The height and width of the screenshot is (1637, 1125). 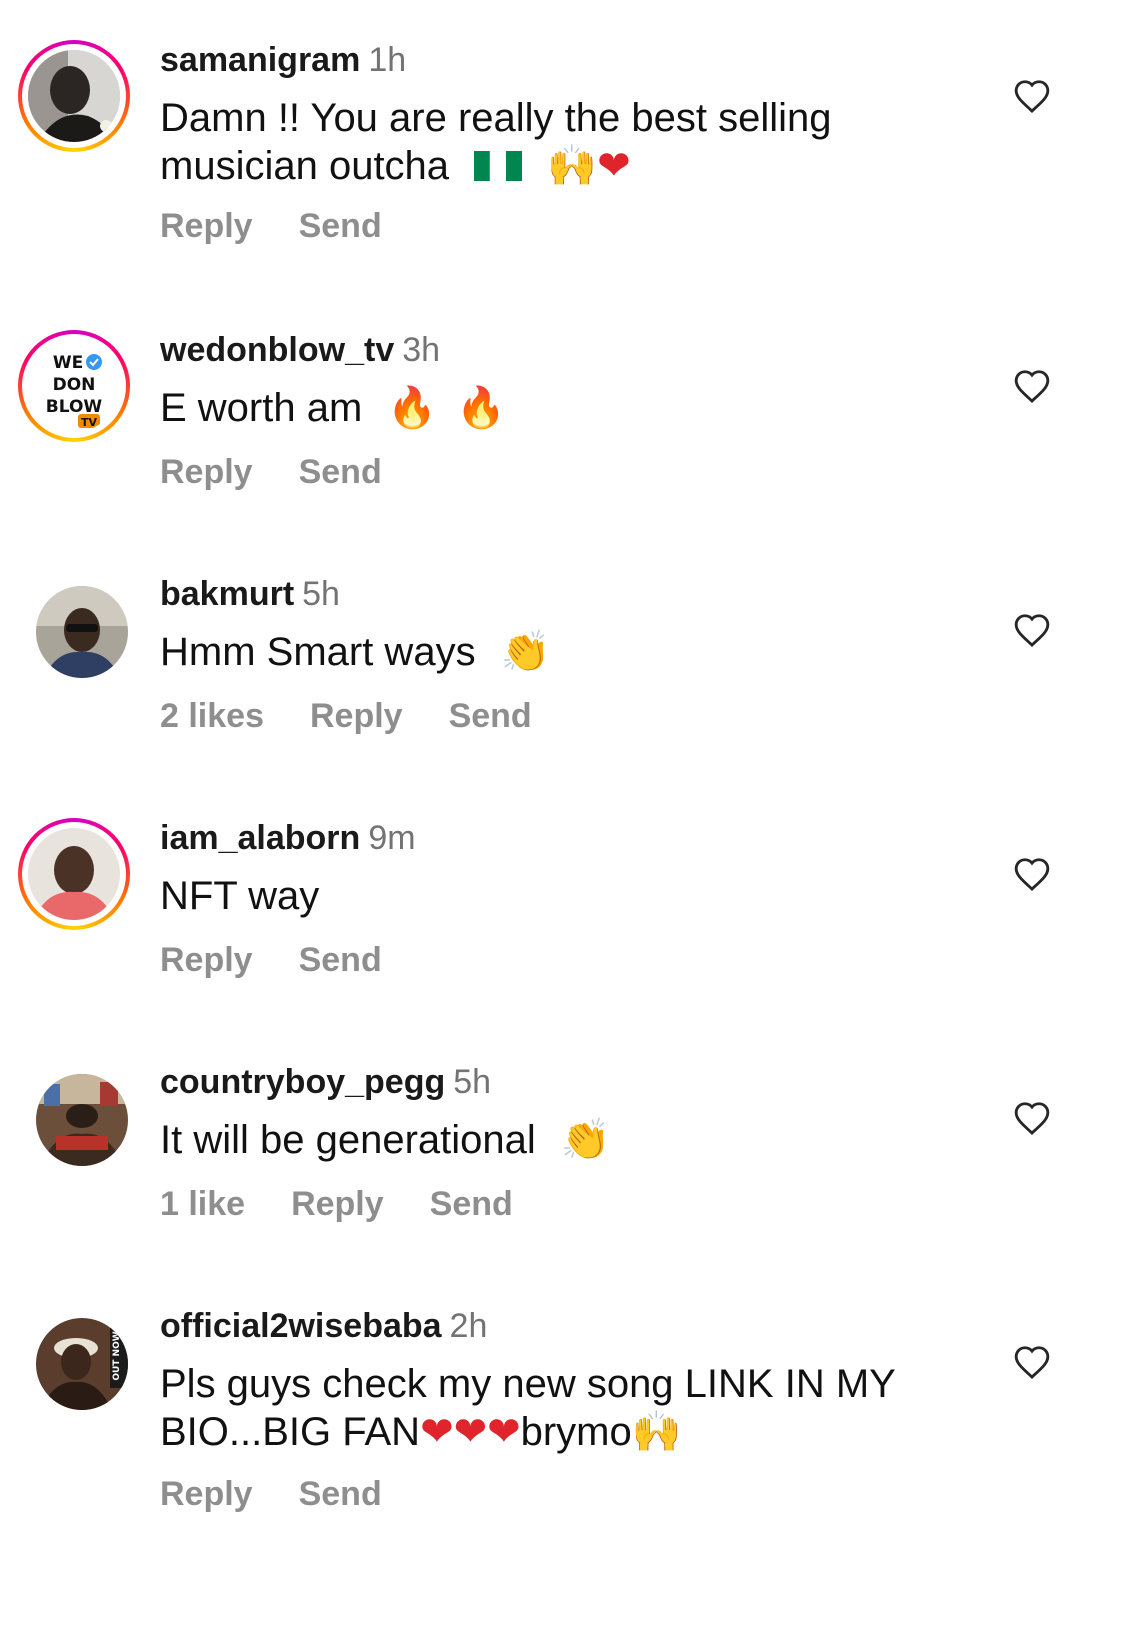 What do you see at coordinates (348, 1140) in the screenshot?
I see `comment-text-fragment: It will be generational` at bounding box center [348, 1140].